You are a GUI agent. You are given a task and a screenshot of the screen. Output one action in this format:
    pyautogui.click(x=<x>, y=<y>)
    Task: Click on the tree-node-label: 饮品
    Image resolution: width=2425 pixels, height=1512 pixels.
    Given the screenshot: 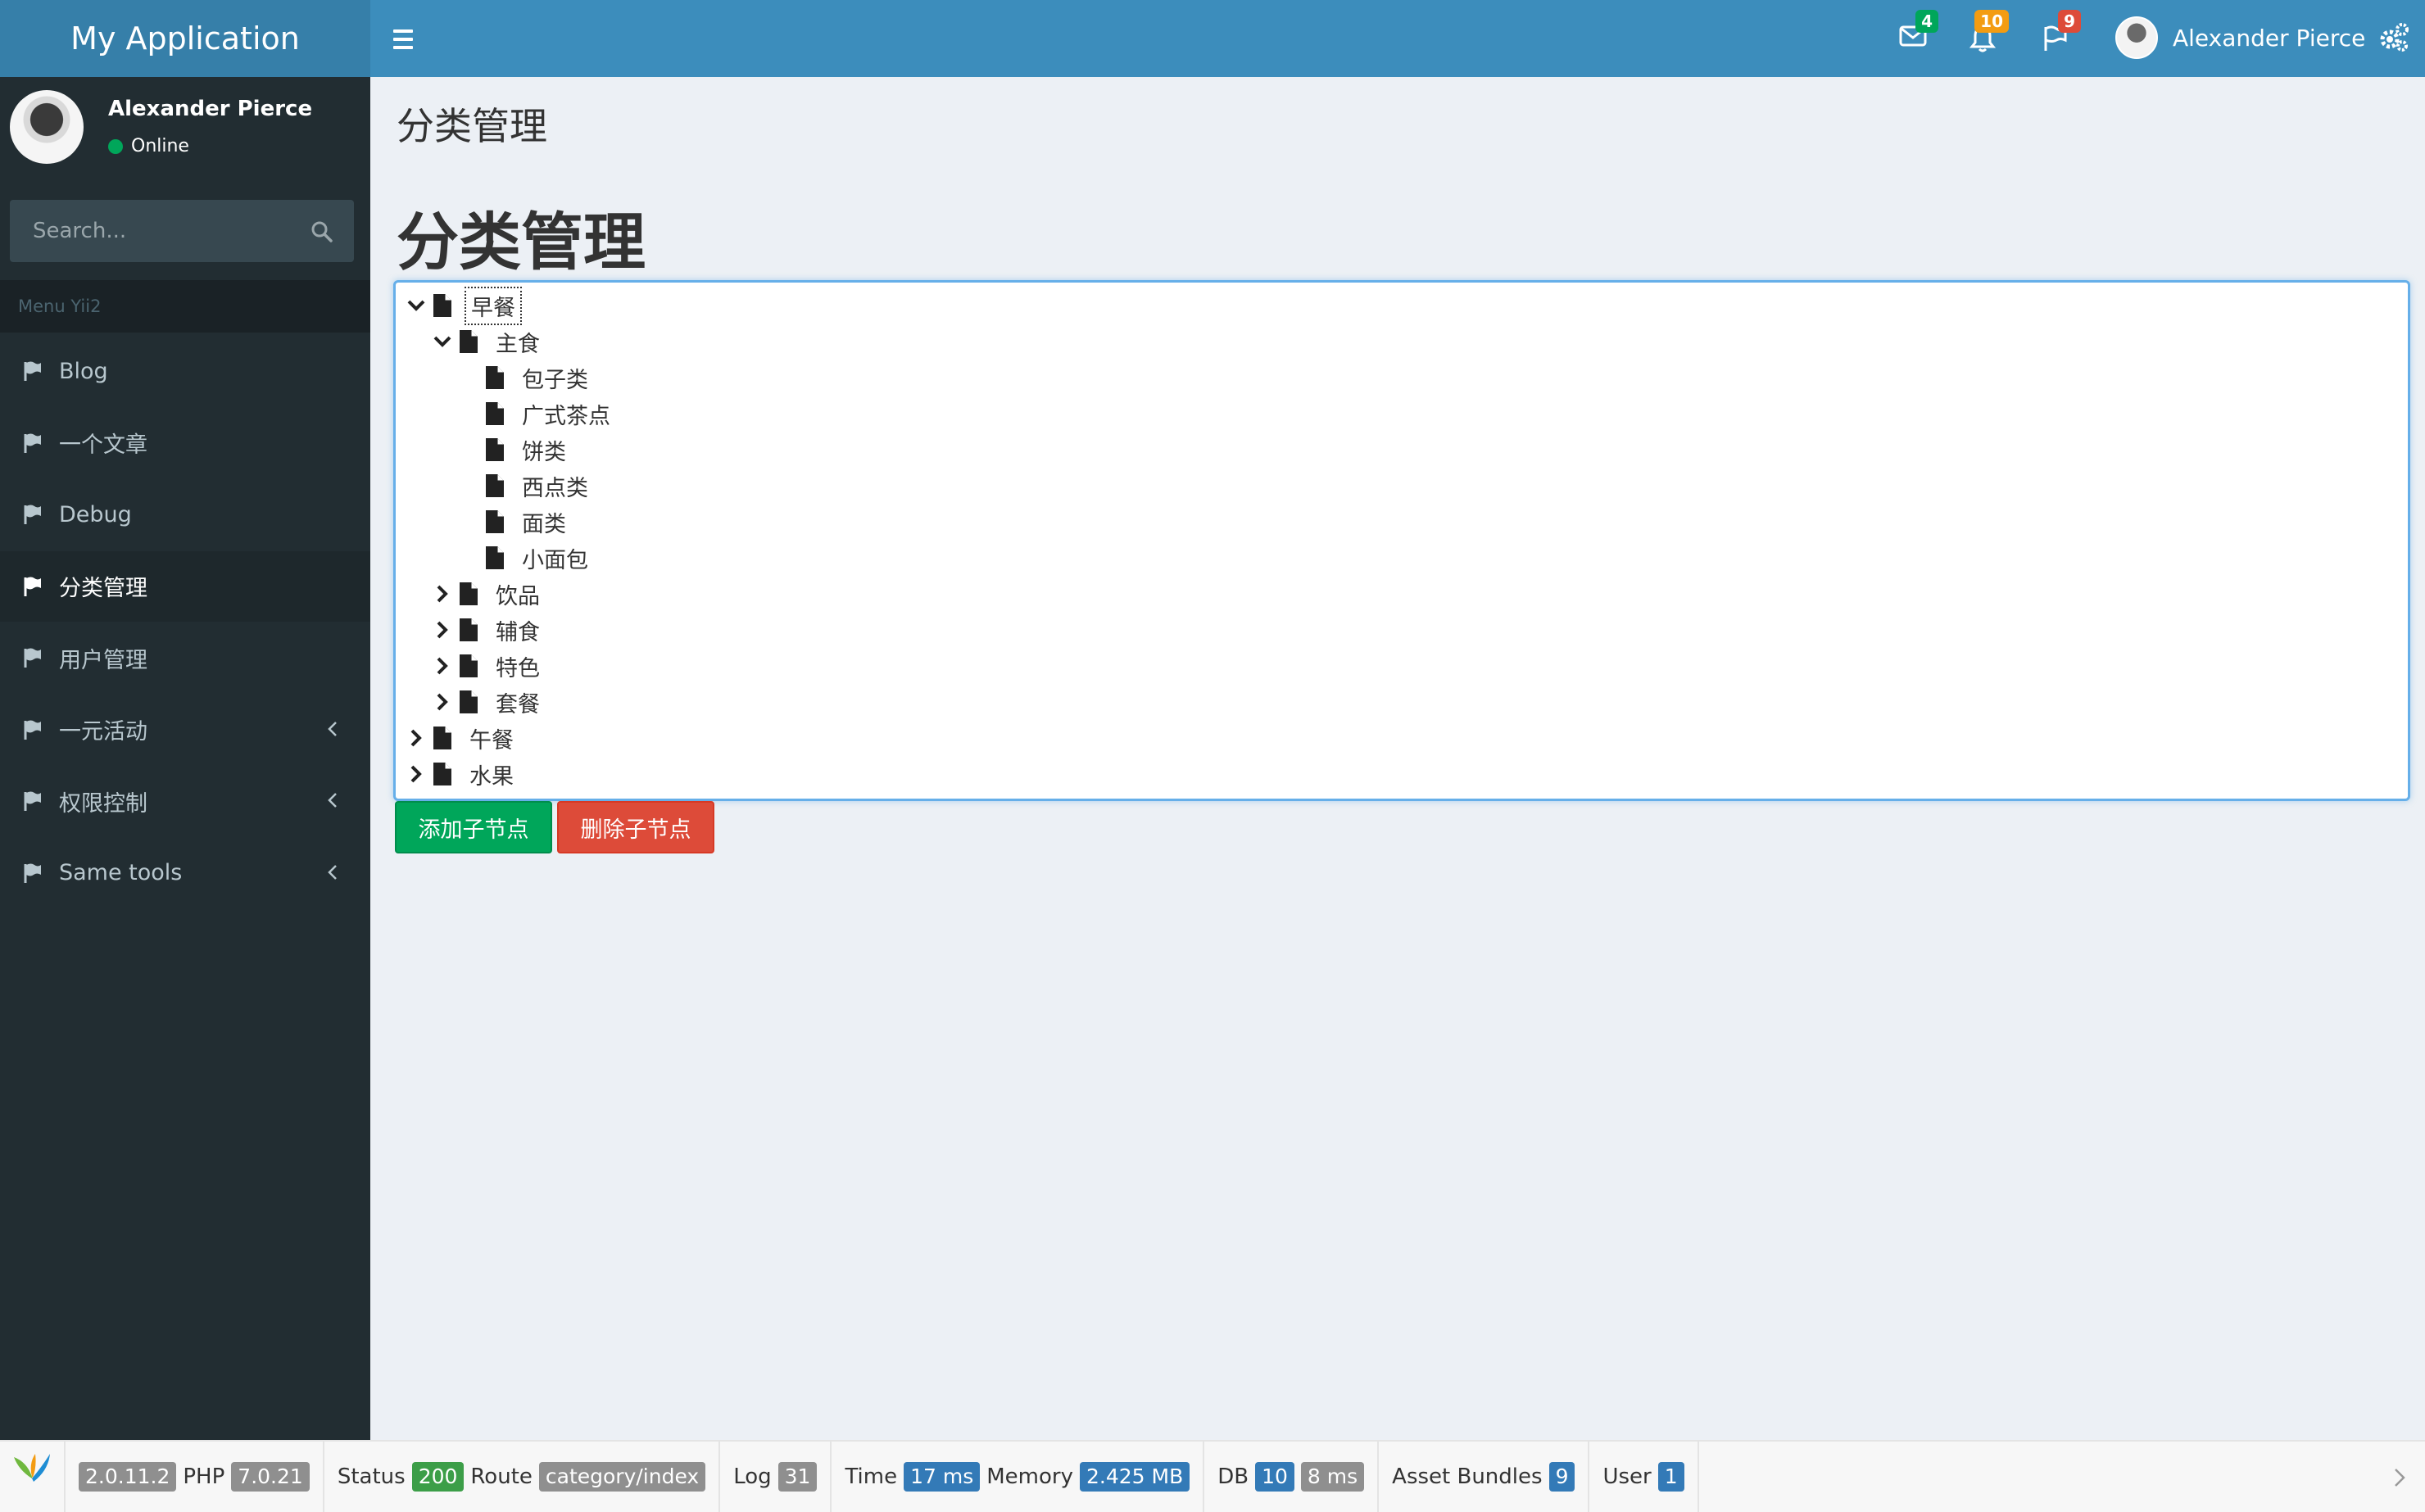 What is the action you would take?
    pyautogui.click(x=518, y=595)
    